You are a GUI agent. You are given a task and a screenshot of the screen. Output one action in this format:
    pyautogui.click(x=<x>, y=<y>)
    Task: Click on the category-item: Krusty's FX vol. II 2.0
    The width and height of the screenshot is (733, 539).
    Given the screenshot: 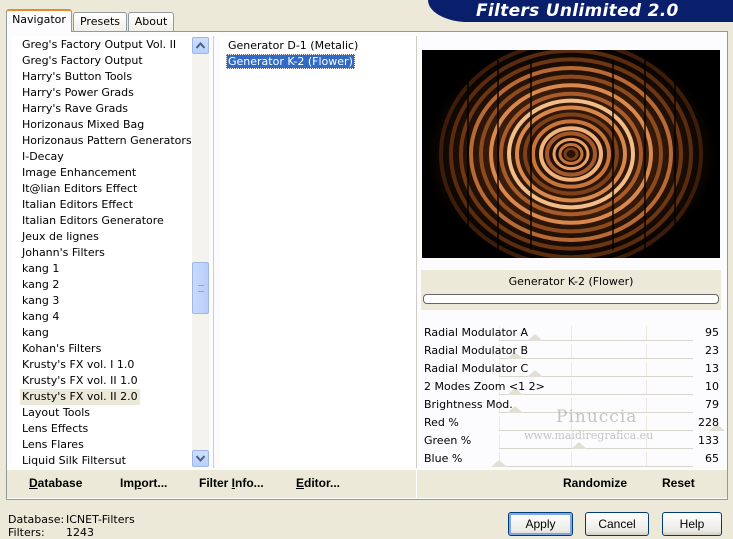 What is the action you would take?
    pyautogui.click(x=80, y=397)
    